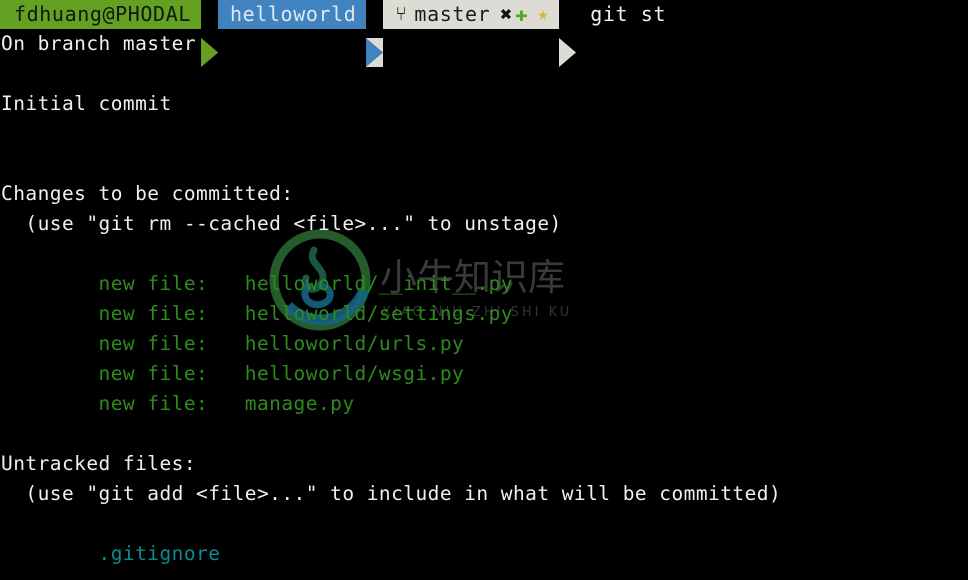 The width and height of the screenshot is (968, 580). I want to click on git-modified-flag-icon: ✖, so click(506, 14).